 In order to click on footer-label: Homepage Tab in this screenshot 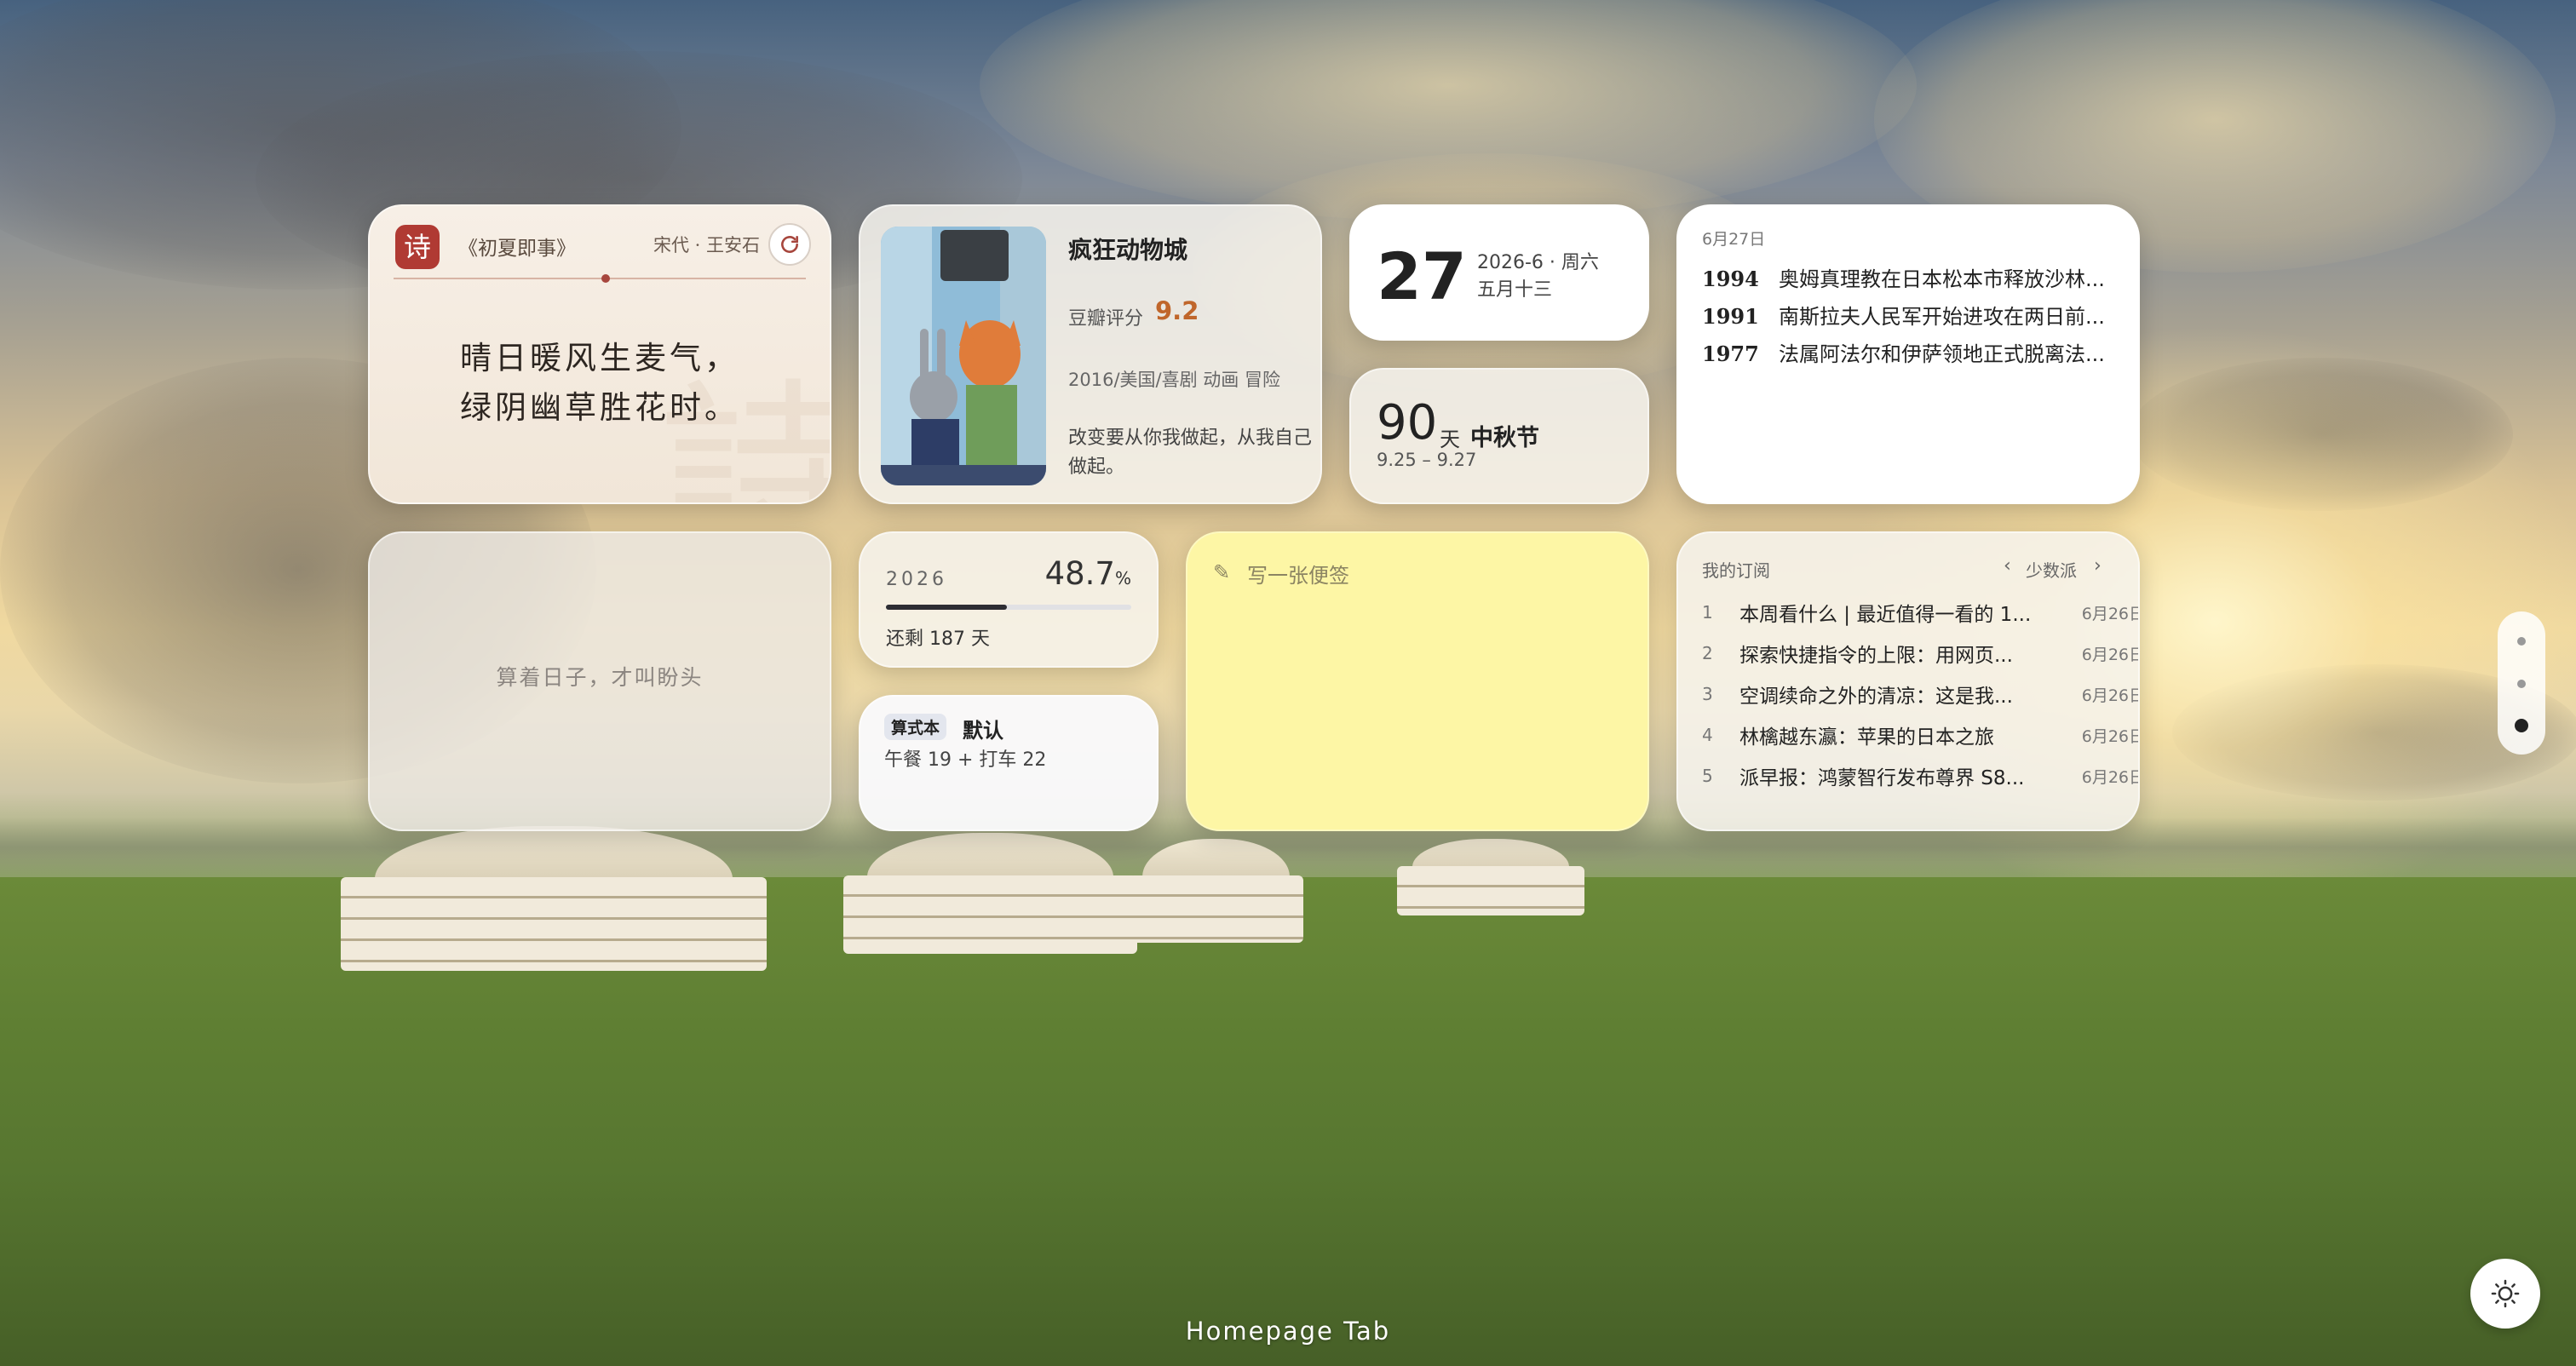, I will do `click(1288, 1331)`.